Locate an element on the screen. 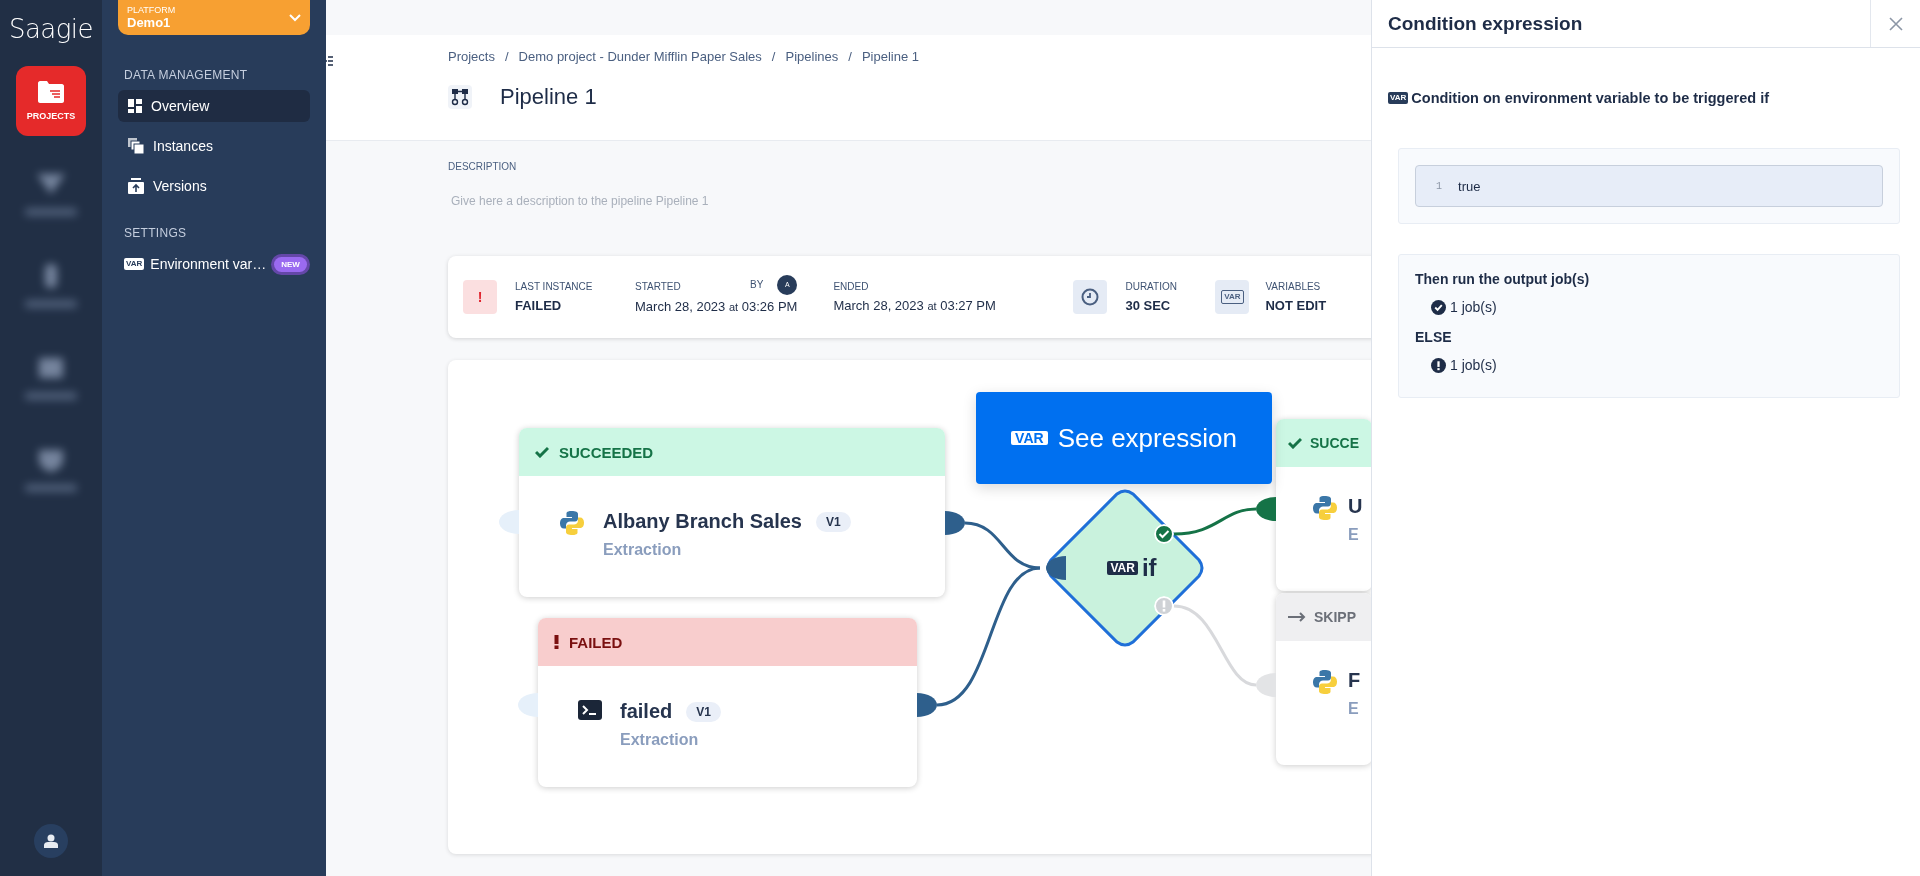 Image resolution: width=1920 pixels, height=876 pixels. condition-label: if is located at coordinates (1149, 568).